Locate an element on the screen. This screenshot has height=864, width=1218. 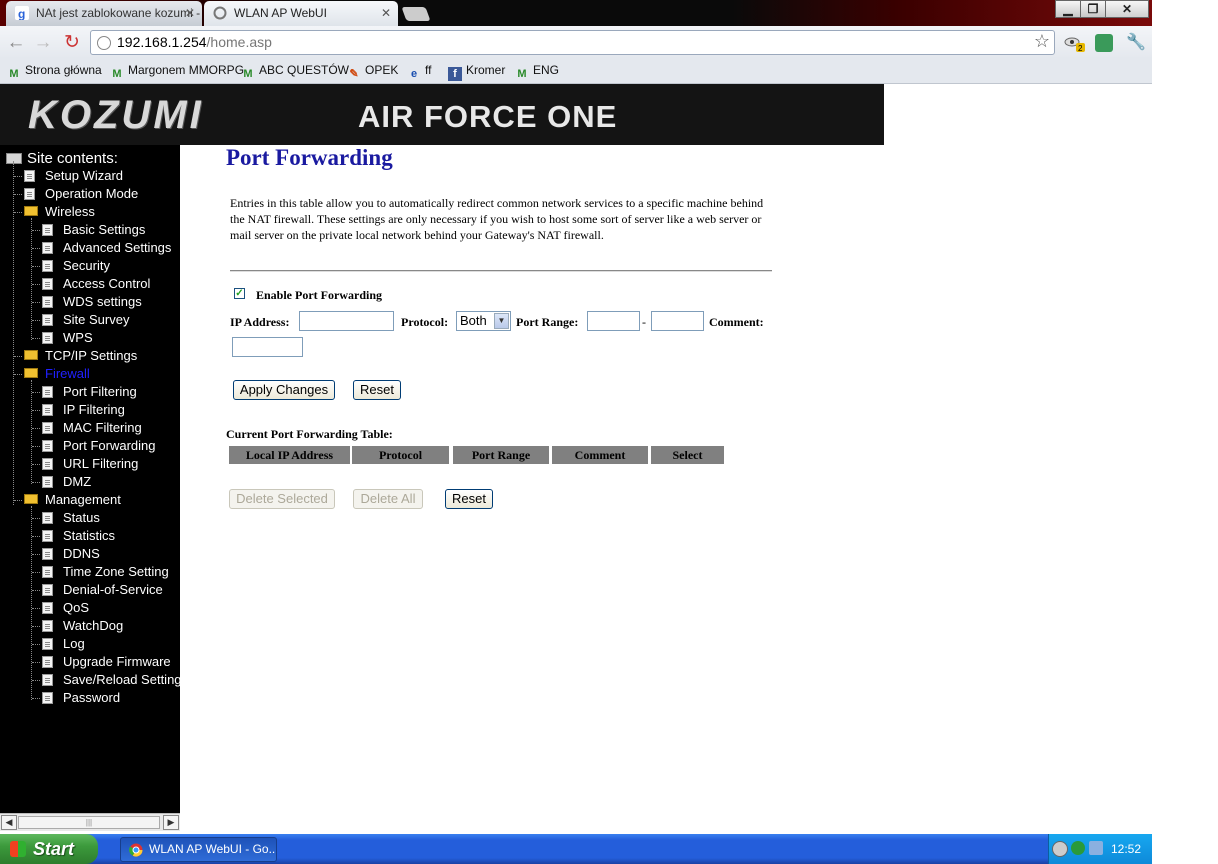
bookmark-item: M Margonem MMORPG is located at coordinates (177, 72).